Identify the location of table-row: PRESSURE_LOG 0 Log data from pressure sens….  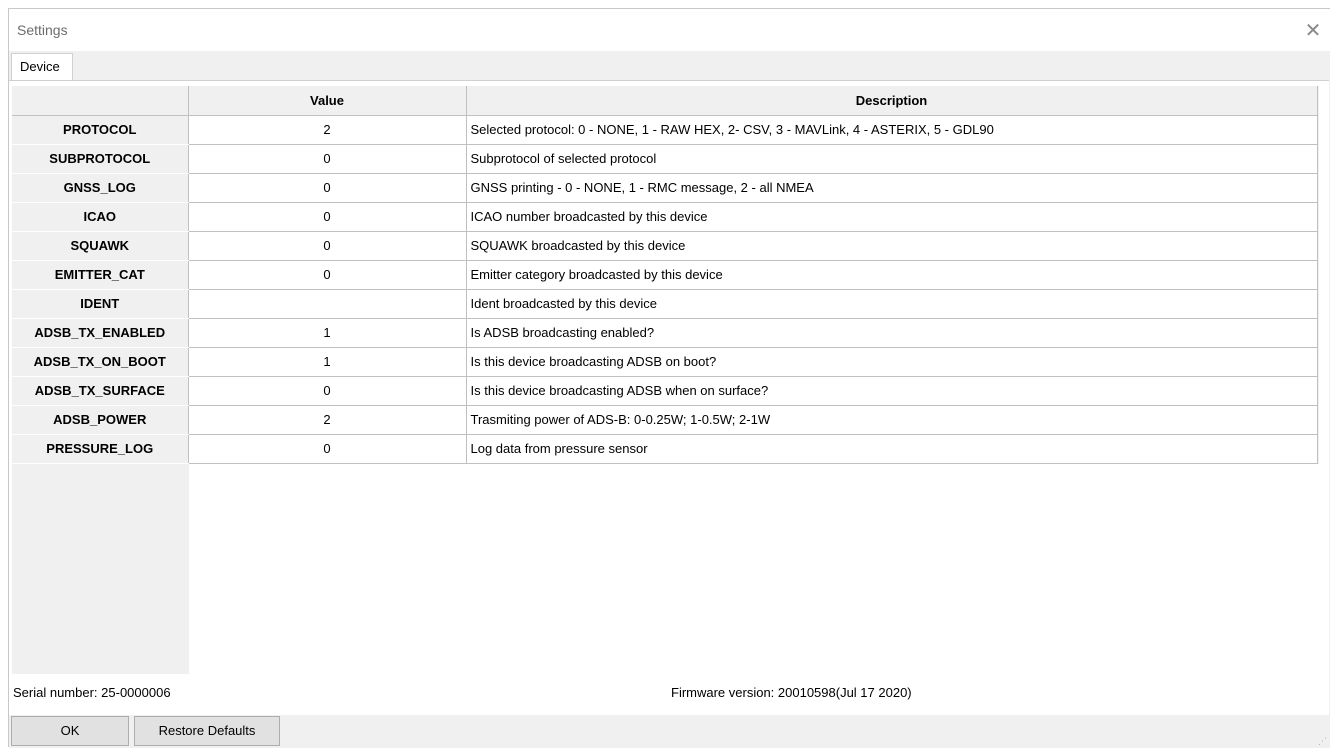
(665, 449).